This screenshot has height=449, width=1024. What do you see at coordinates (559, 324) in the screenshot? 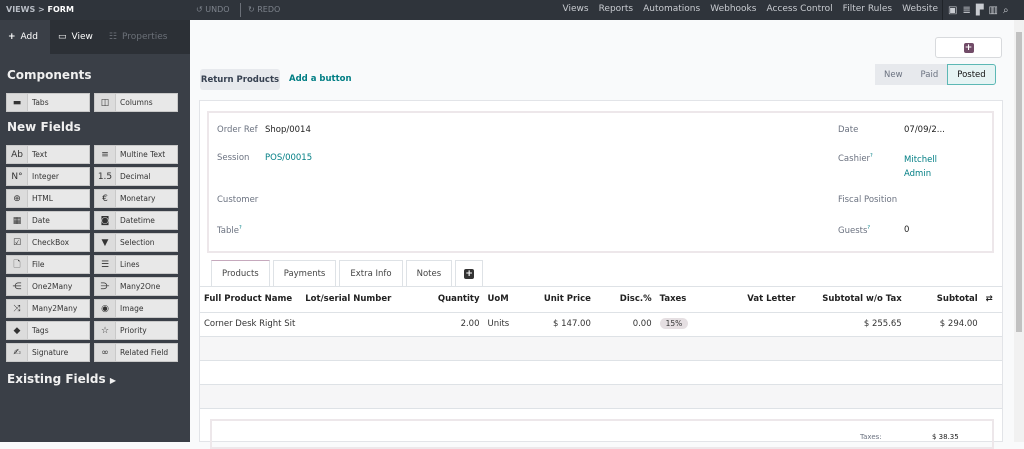
I see `cell-unit-price: $ 147.00` at bounding box center [559, 324].